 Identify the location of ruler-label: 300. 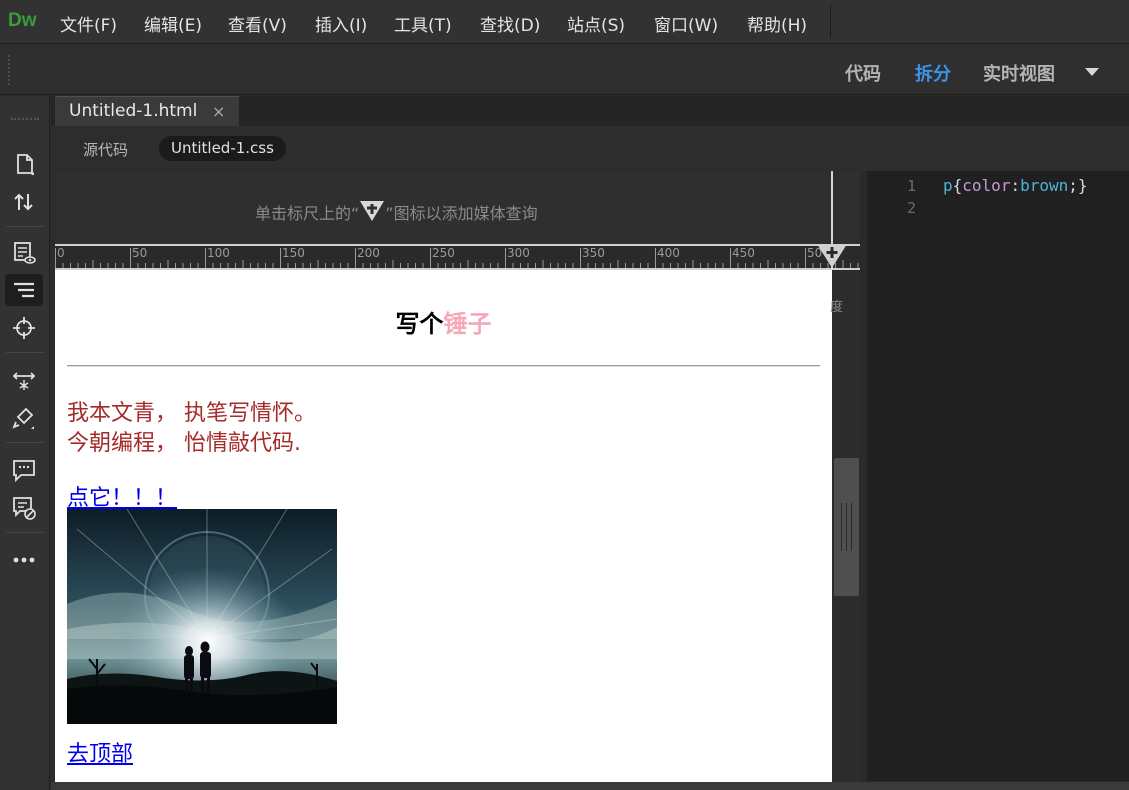
(518, 253).